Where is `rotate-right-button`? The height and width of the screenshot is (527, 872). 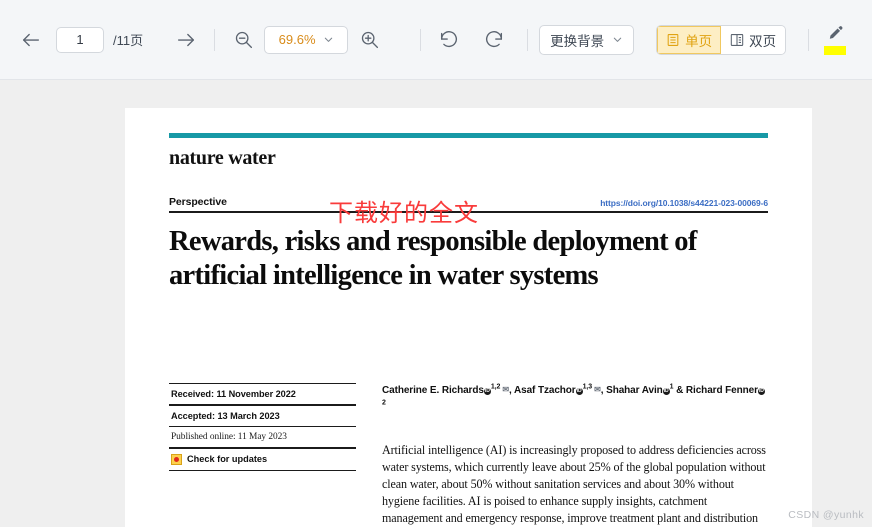
rotate-right-button is located at coordinates (494, 40).